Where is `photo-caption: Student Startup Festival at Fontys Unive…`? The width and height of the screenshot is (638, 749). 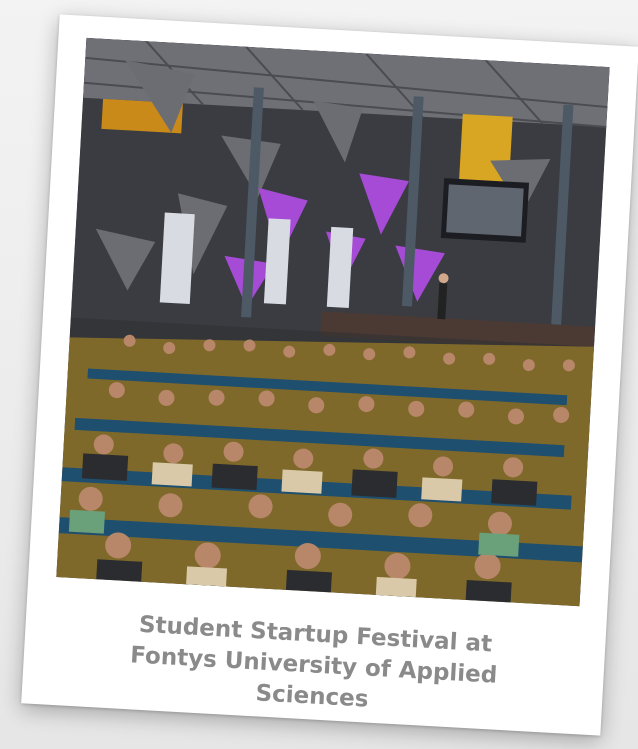 photo-caption: Student Startup Festival at Fontys Unive… is located at coordinates (314, 666).